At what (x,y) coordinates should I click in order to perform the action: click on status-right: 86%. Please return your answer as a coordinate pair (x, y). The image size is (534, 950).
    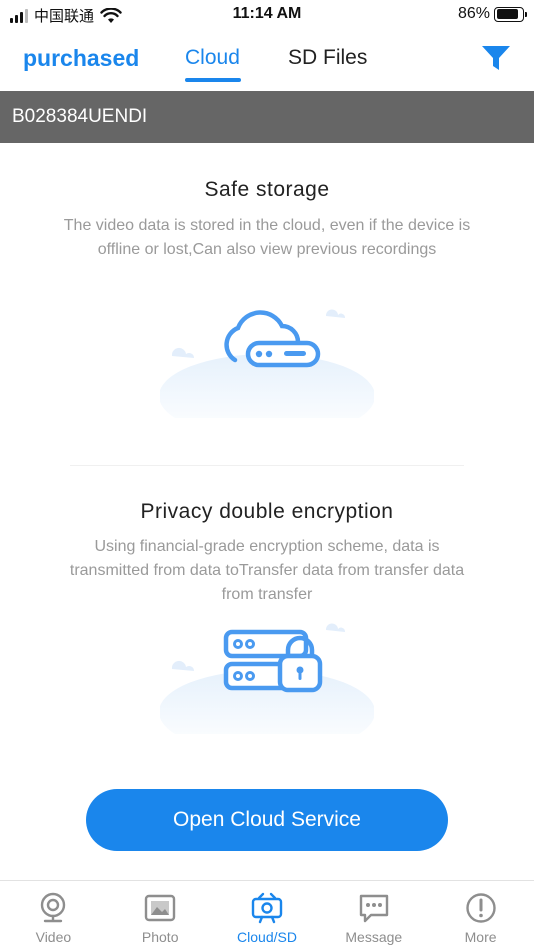
    Looking at the image, I should click on (492, 14).